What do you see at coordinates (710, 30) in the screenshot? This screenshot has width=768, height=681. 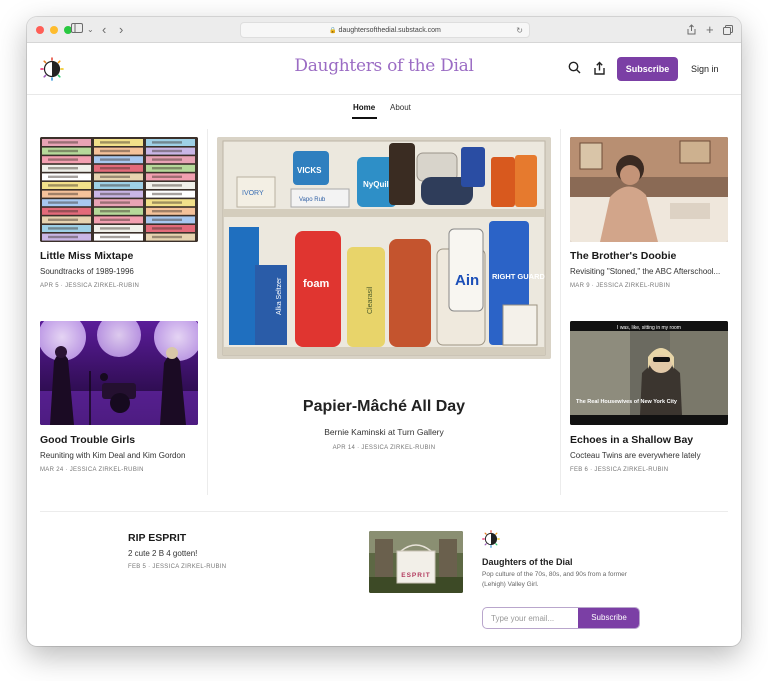 I see `new-tab-icon: +` at bounding box center [710, 30].